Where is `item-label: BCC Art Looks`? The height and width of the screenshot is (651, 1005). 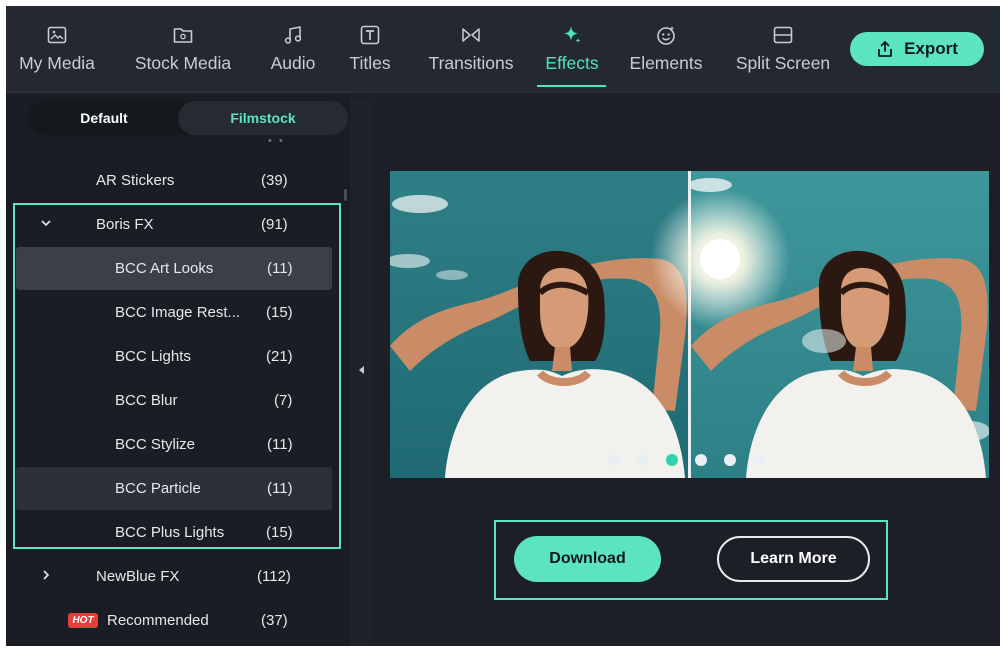 item-label: BCC Art Looks is located at coordinates (164, 268).